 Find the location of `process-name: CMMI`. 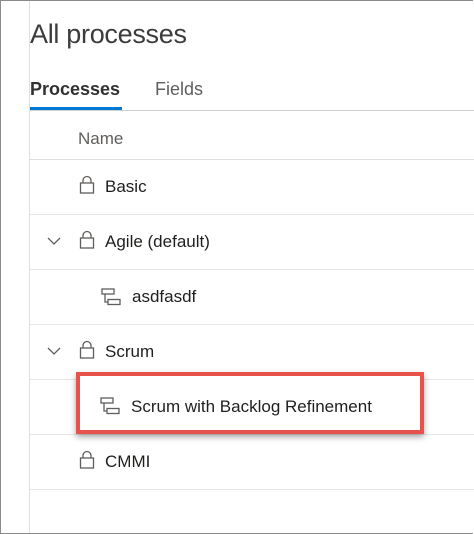

process-name: CMMI is located at coordinates (127, 462).